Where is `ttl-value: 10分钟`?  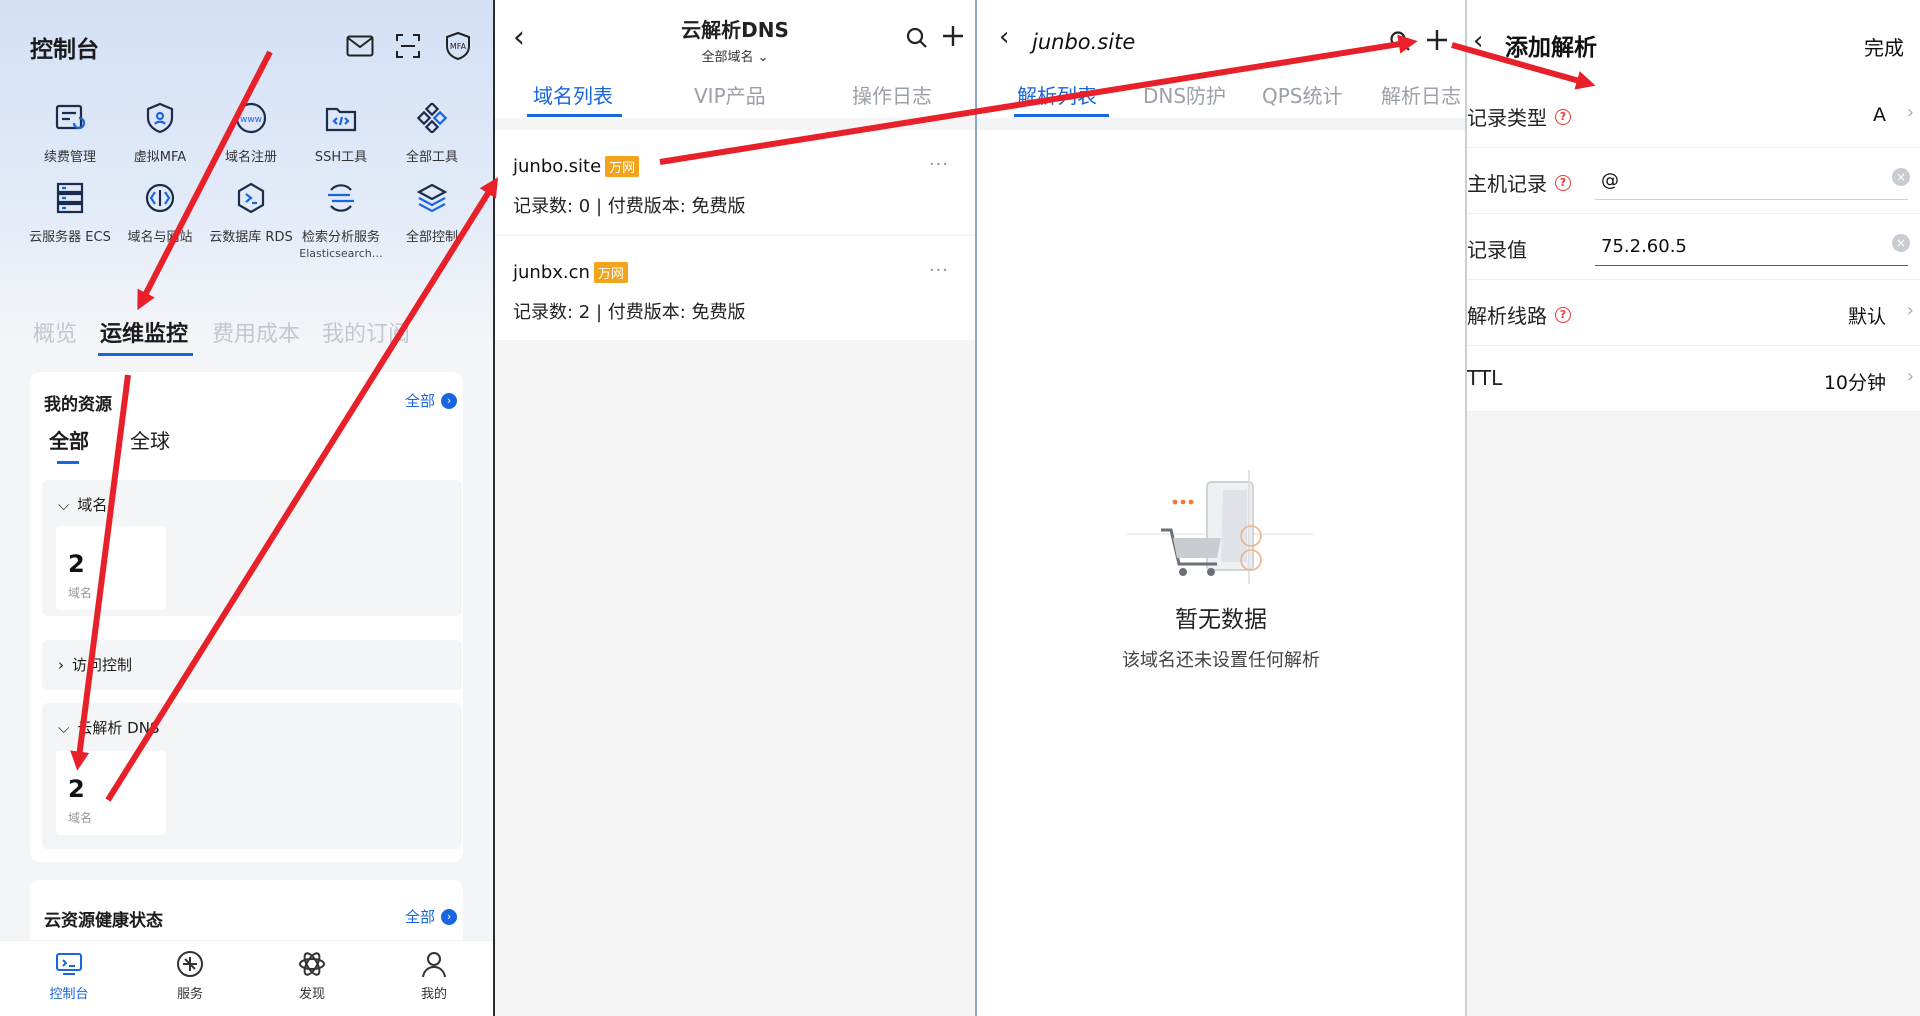
ttl-value: 10分钟 is located at coordinates (1854, 383).